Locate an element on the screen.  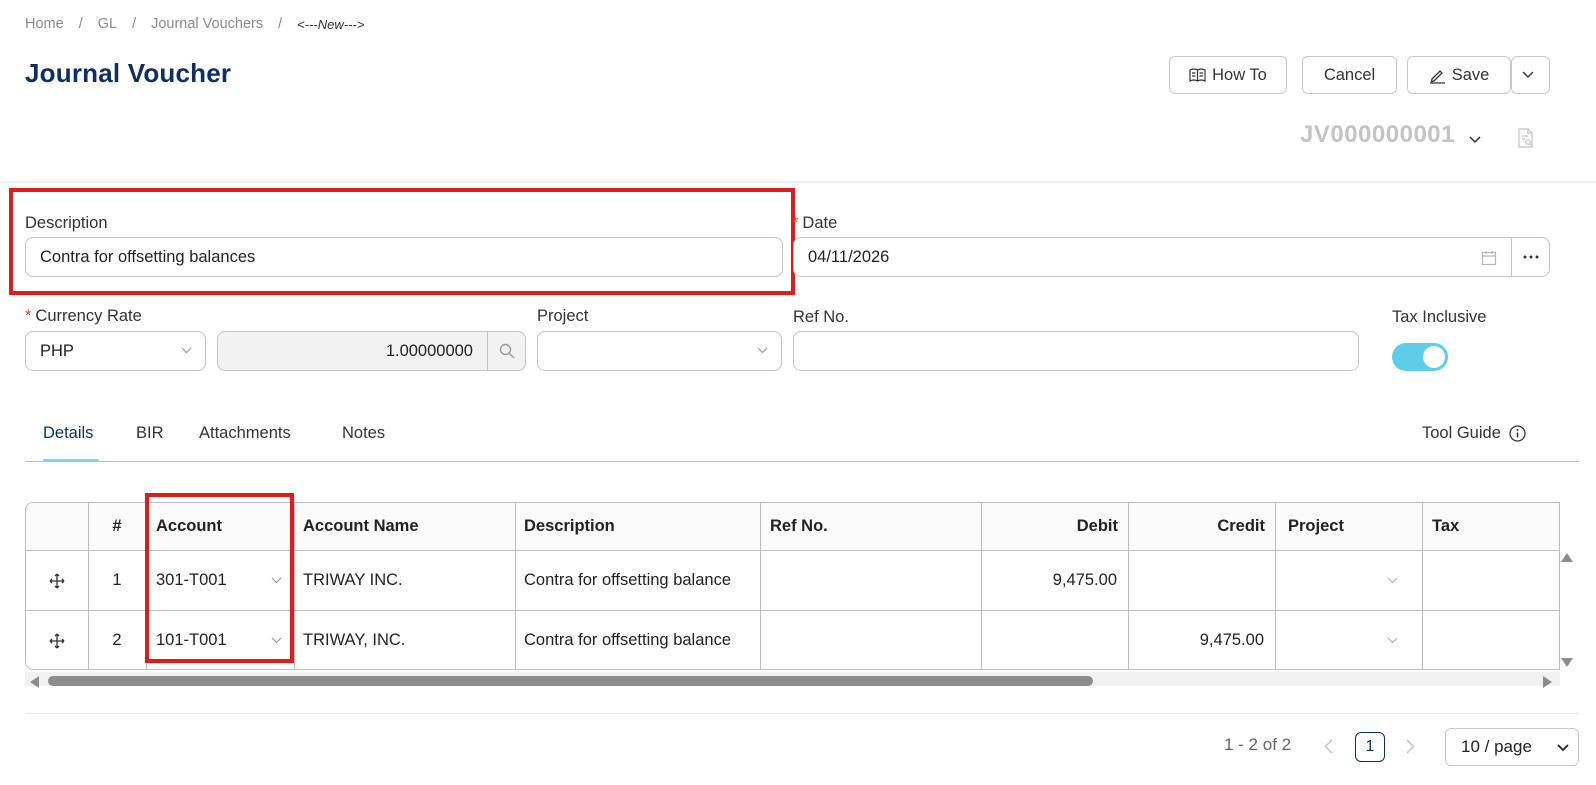
page-title: Journal Voucher is located at coordinates (128, 73).